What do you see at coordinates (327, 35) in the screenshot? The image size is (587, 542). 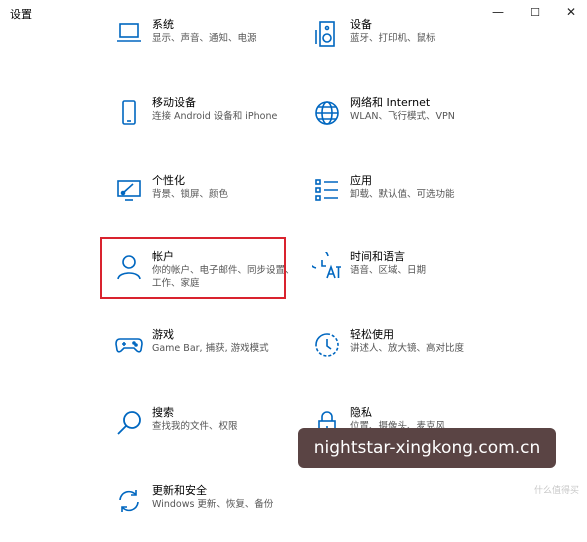 I see `keyboard-speaker-icon` at bounding box center [327, 35].